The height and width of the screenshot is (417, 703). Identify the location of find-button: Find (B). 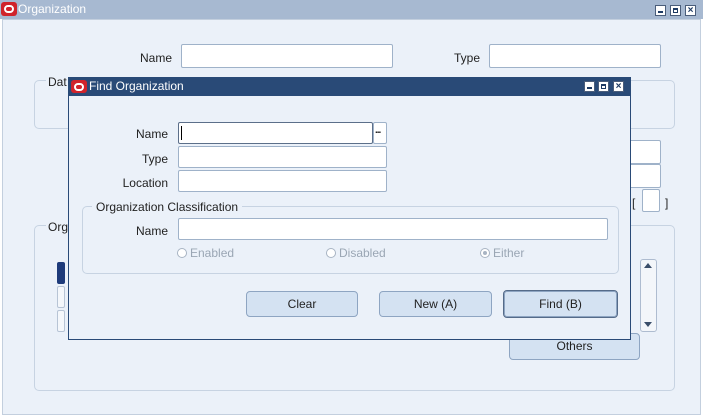
(560, 304).